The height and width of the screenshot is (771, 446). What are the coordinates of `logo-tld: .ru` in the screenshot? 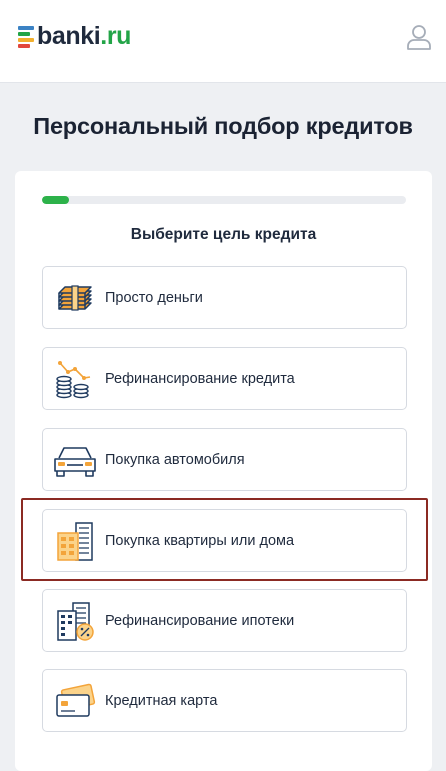 It's located at (116, 36).